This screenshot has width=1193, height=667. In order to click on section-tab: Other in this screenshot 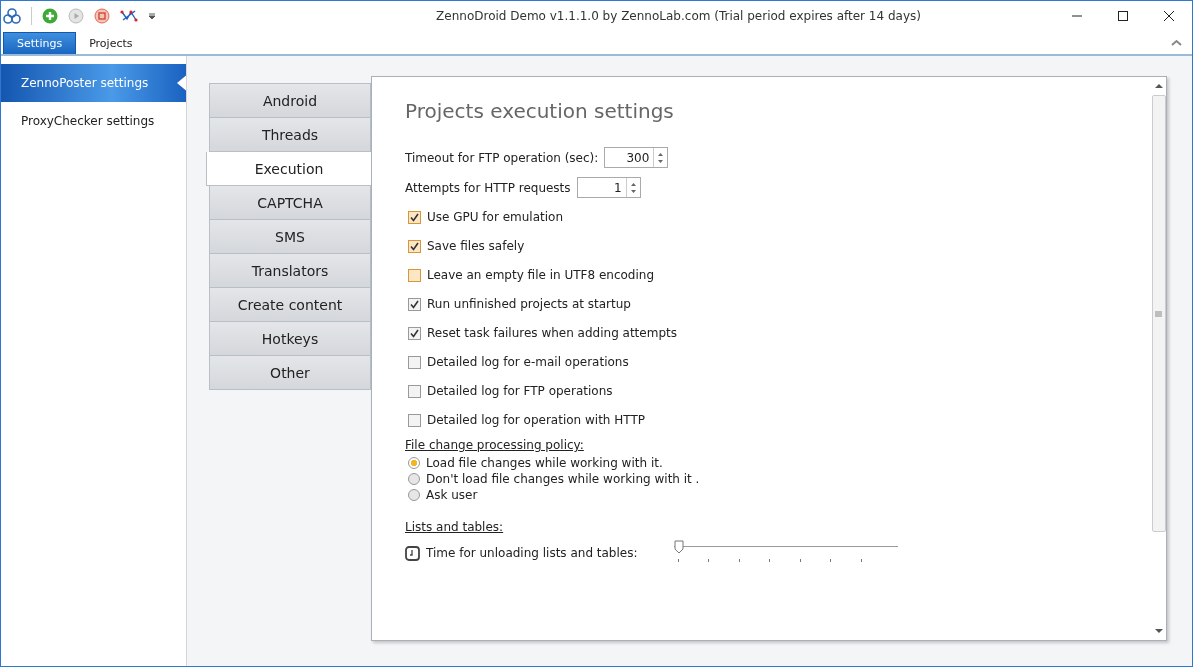, I will do `click(290, 373)`.